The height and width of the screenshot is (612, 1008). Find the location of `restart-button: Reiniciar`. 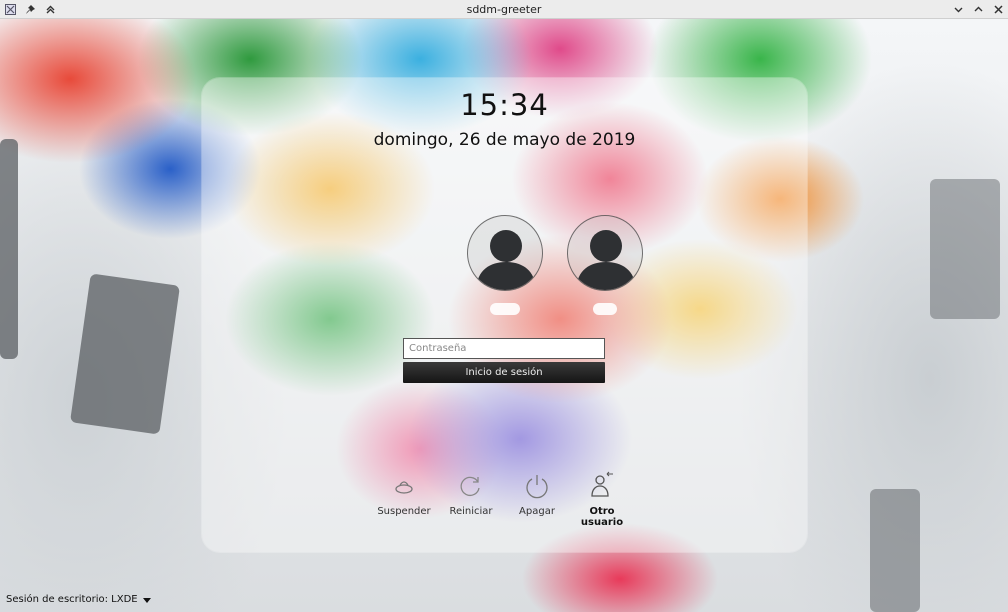

restart-button: Reiniciar is located at coordinates (471, 493).